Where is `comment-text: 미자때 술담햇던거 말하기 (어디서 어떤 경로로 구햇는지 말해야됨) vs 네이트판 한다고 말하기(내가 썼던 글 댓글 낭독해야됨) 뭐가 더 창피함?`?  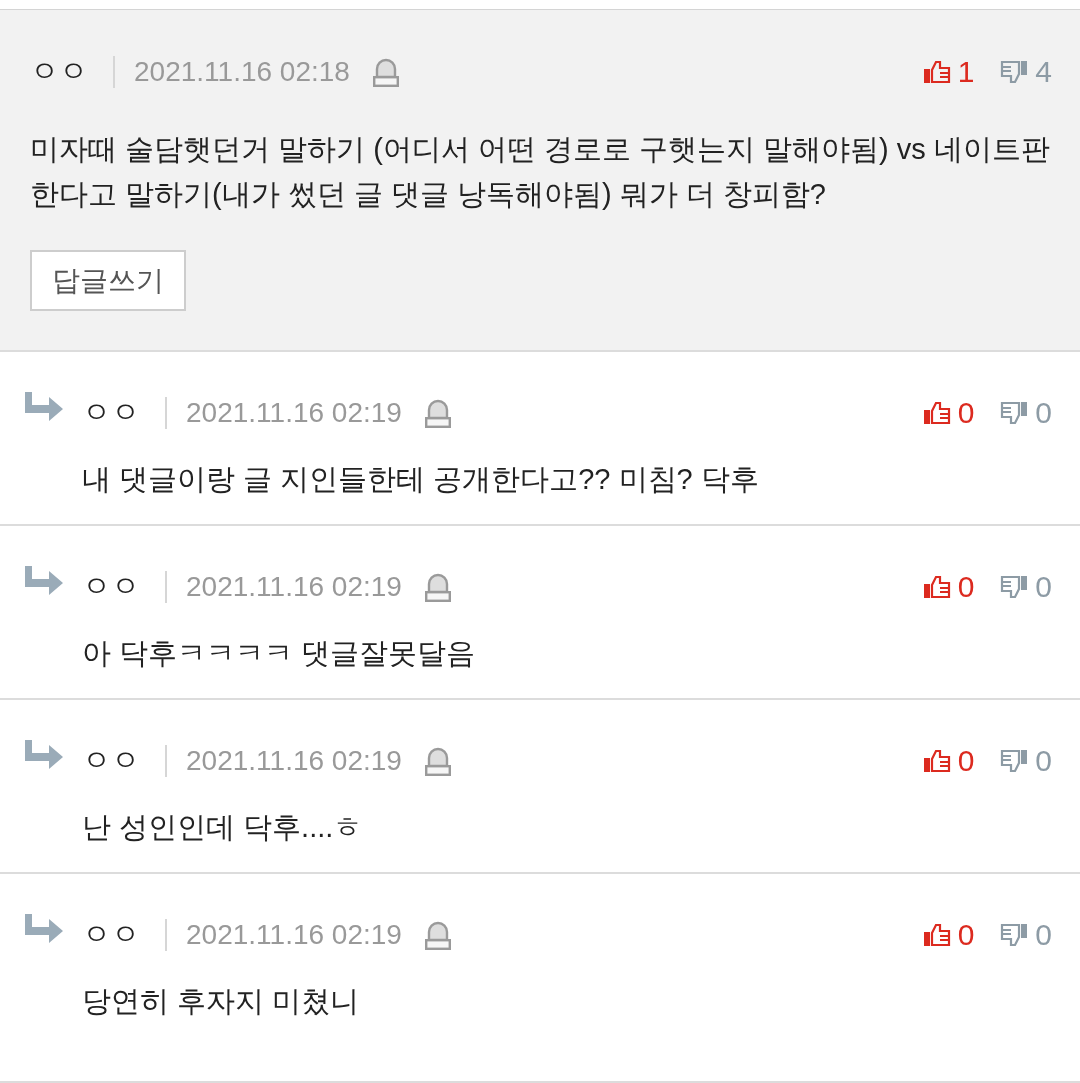 comment-text: 미자때 술담햇던거 말하기 (어디서 어떤 경로로 구햇는지 말해야됨) vs 네이트판 한다고 말하기(내가 썼던 글 댓글 낭독해야됨) 뭐가 더 창피함? is located at coordinates (540, 172).